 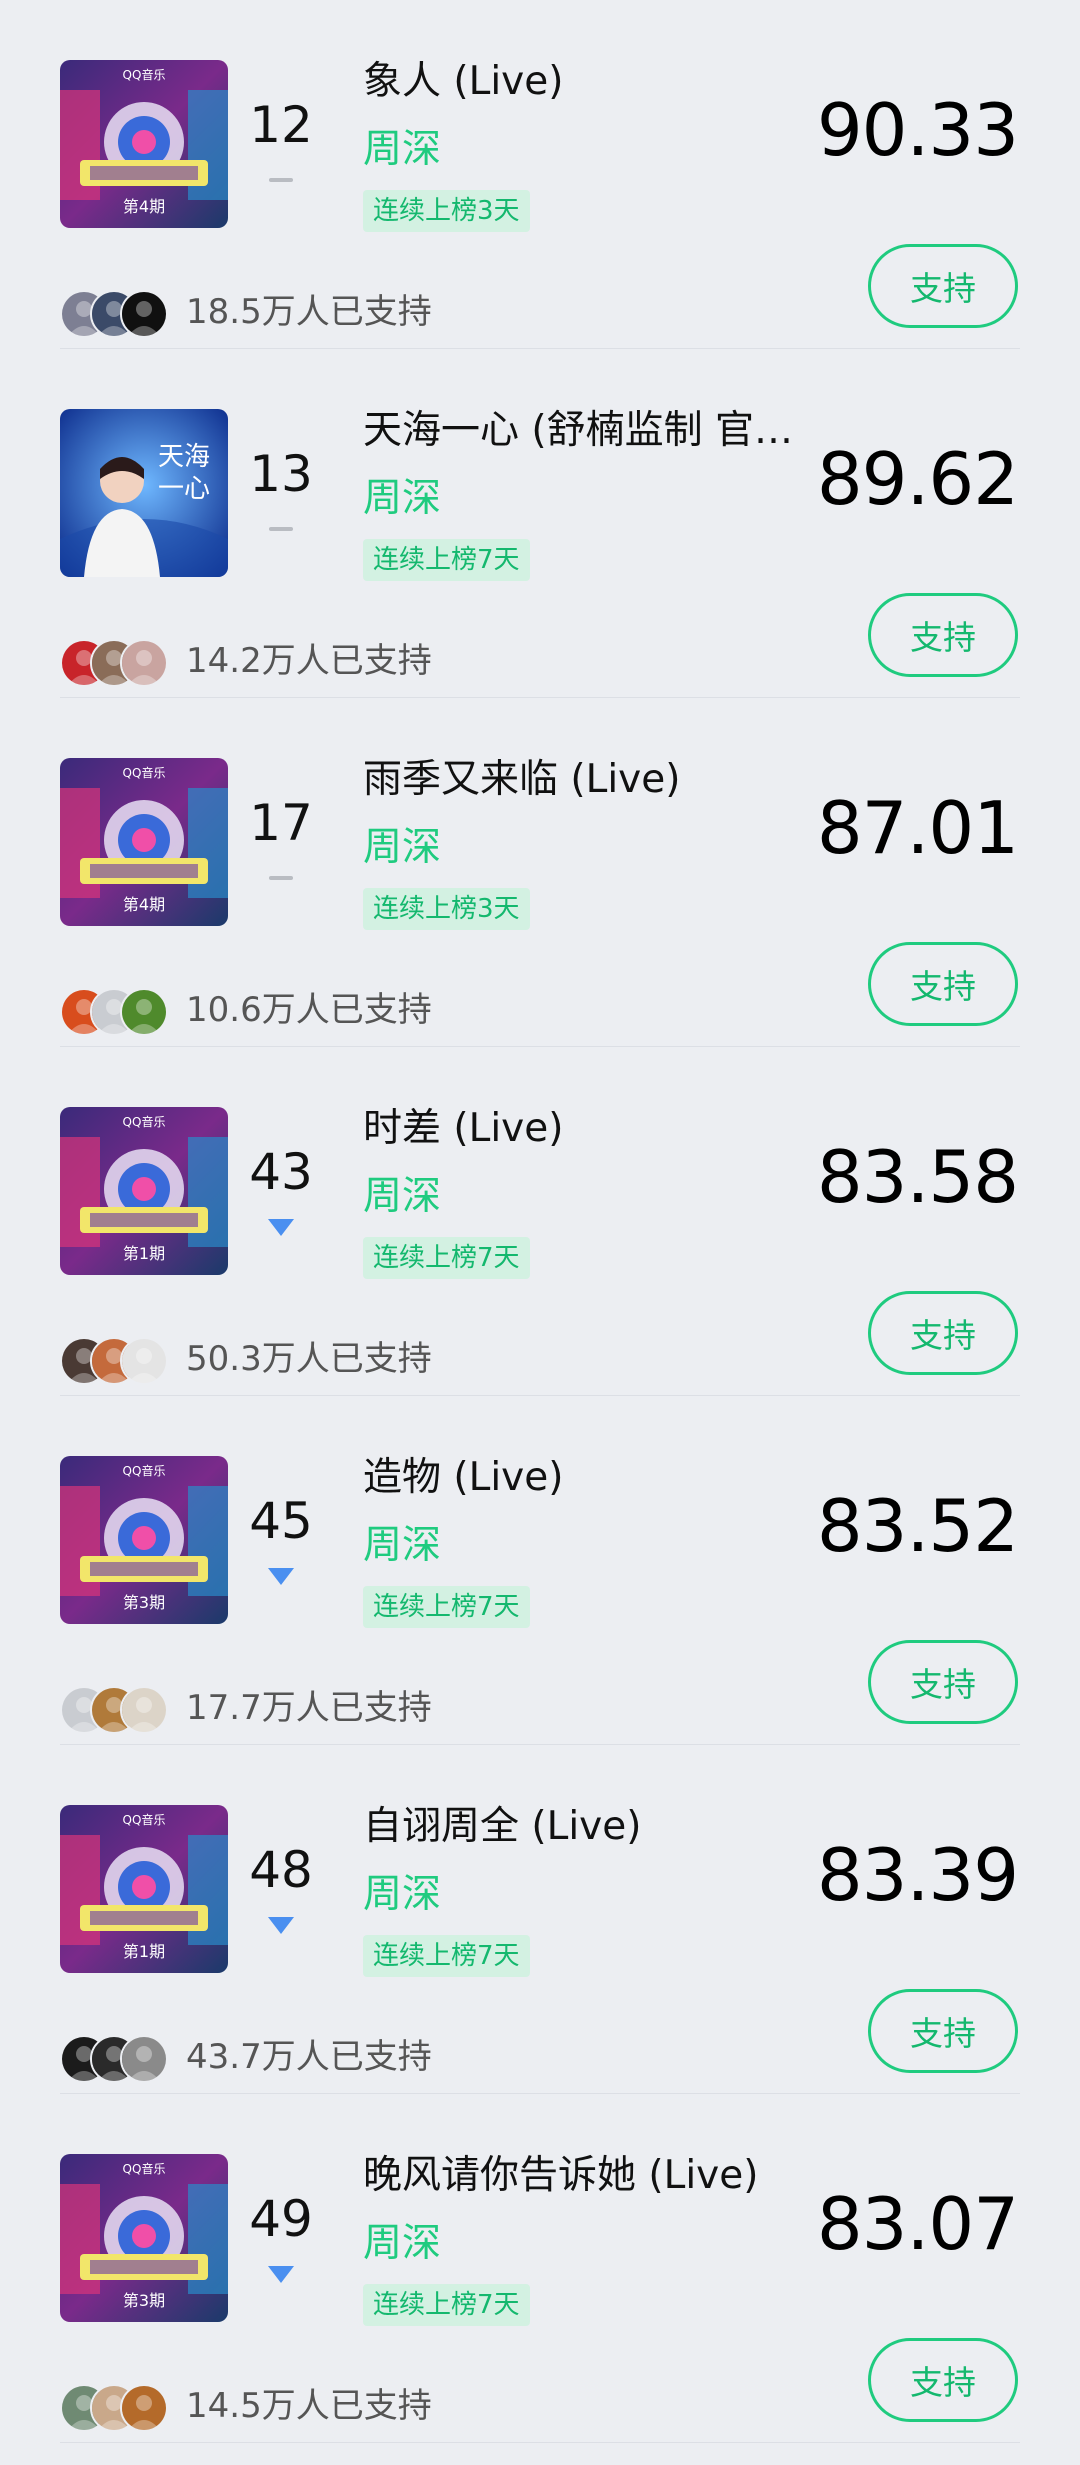 I want to click on supporter-count: 50.3万人已支持, so click(x=309, y=1359).